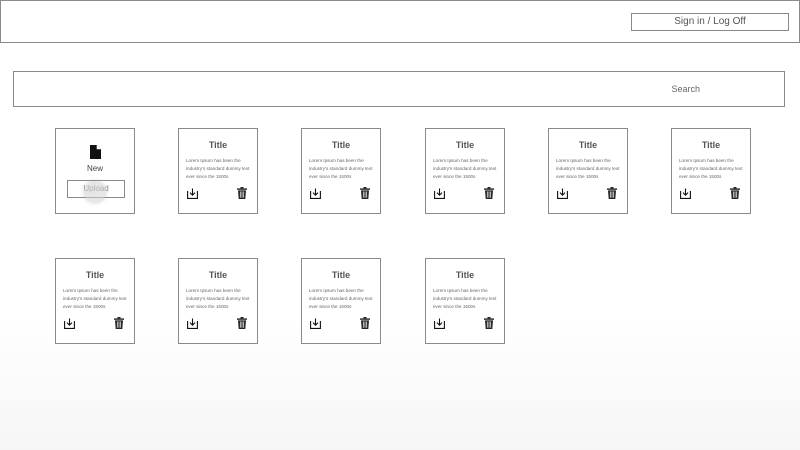 This screenshot has width=800, height=450. Describe the element at coordinates (710, 22) in the screenshot. I see `sign-in-log-off-button: Sign in / Log Off` at that location.